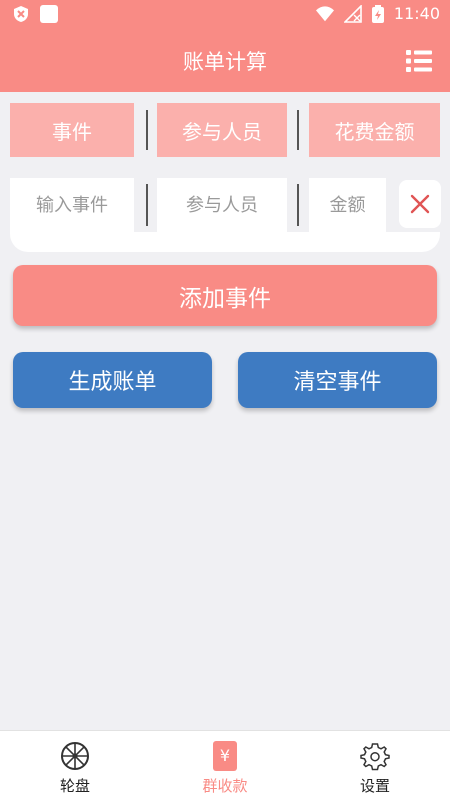  I want to click on wifi-icon, so click(324, 13).